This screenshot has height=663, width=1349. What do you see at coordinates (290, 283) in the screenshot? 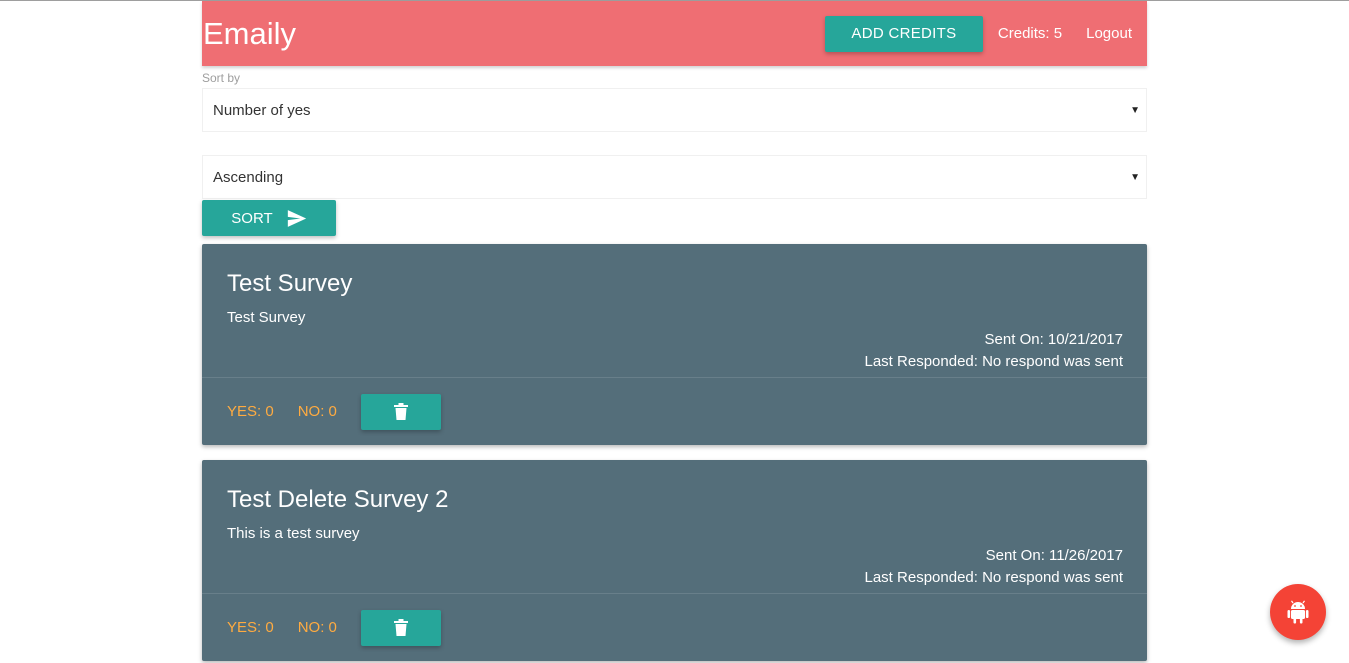
I see `survey-title: Test Survey` at bounding box center [290, 283].